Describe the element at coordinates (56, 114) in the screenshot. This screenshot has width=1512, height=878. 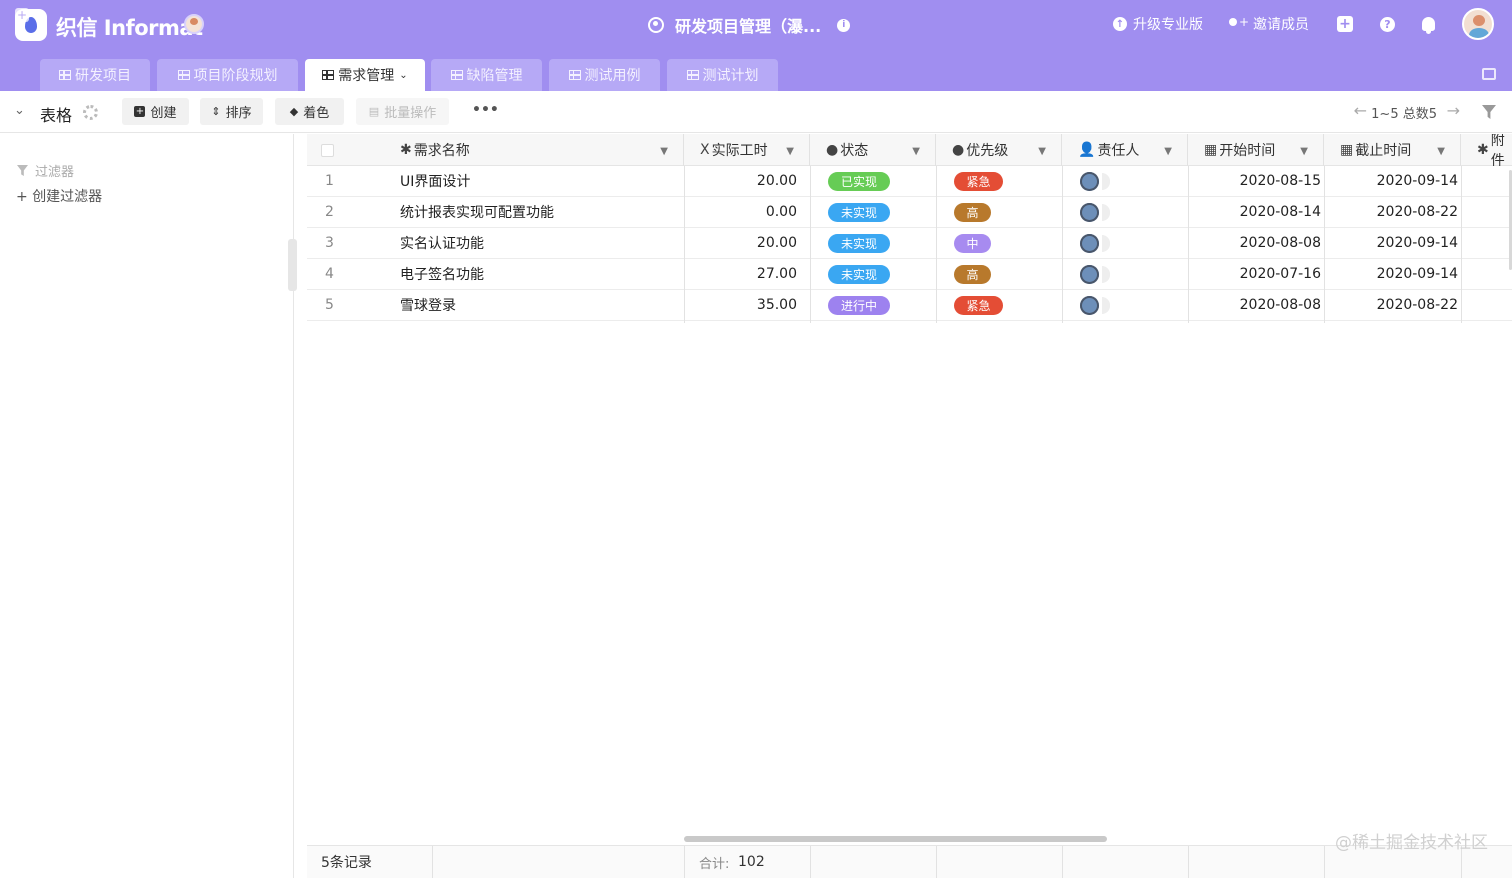
I see `view-title: 表格` at that location.